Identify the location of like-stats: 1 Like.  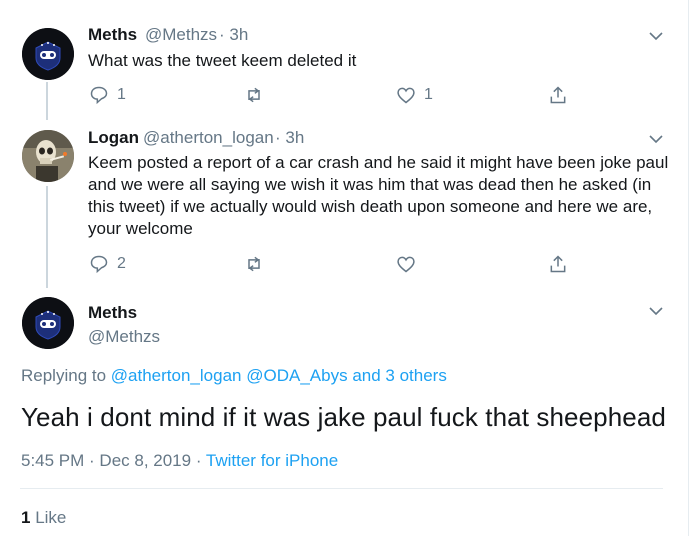
(43, 518).